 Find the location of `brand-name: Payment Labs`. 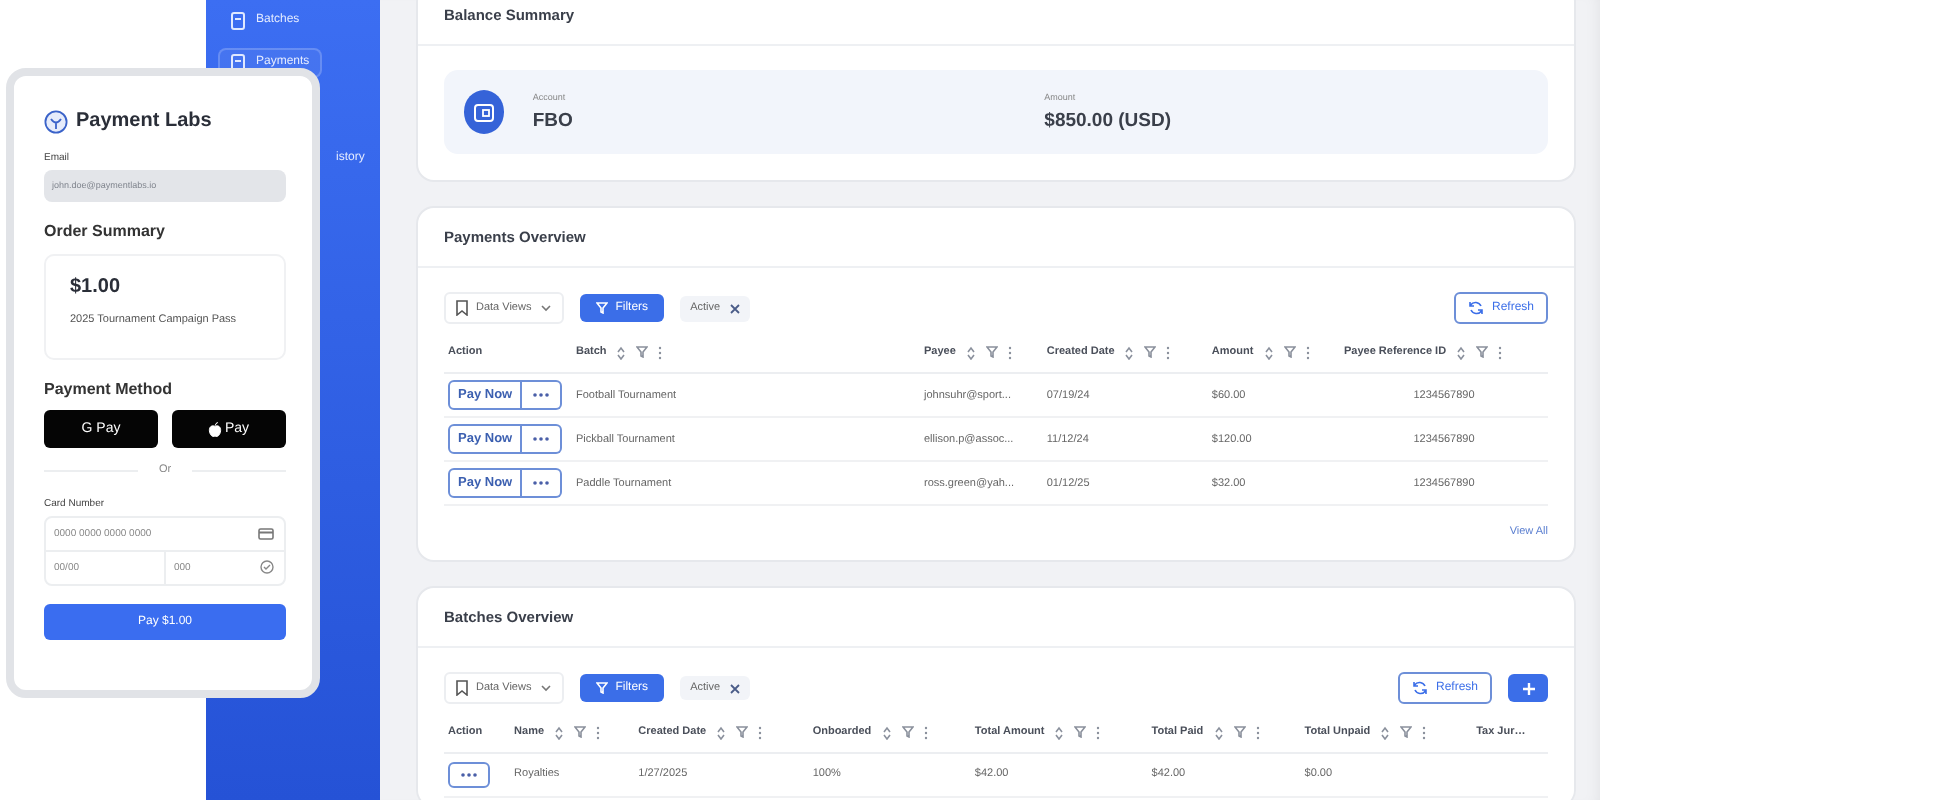

brand-name: Payment Labs is located at coordinates (144, 122).